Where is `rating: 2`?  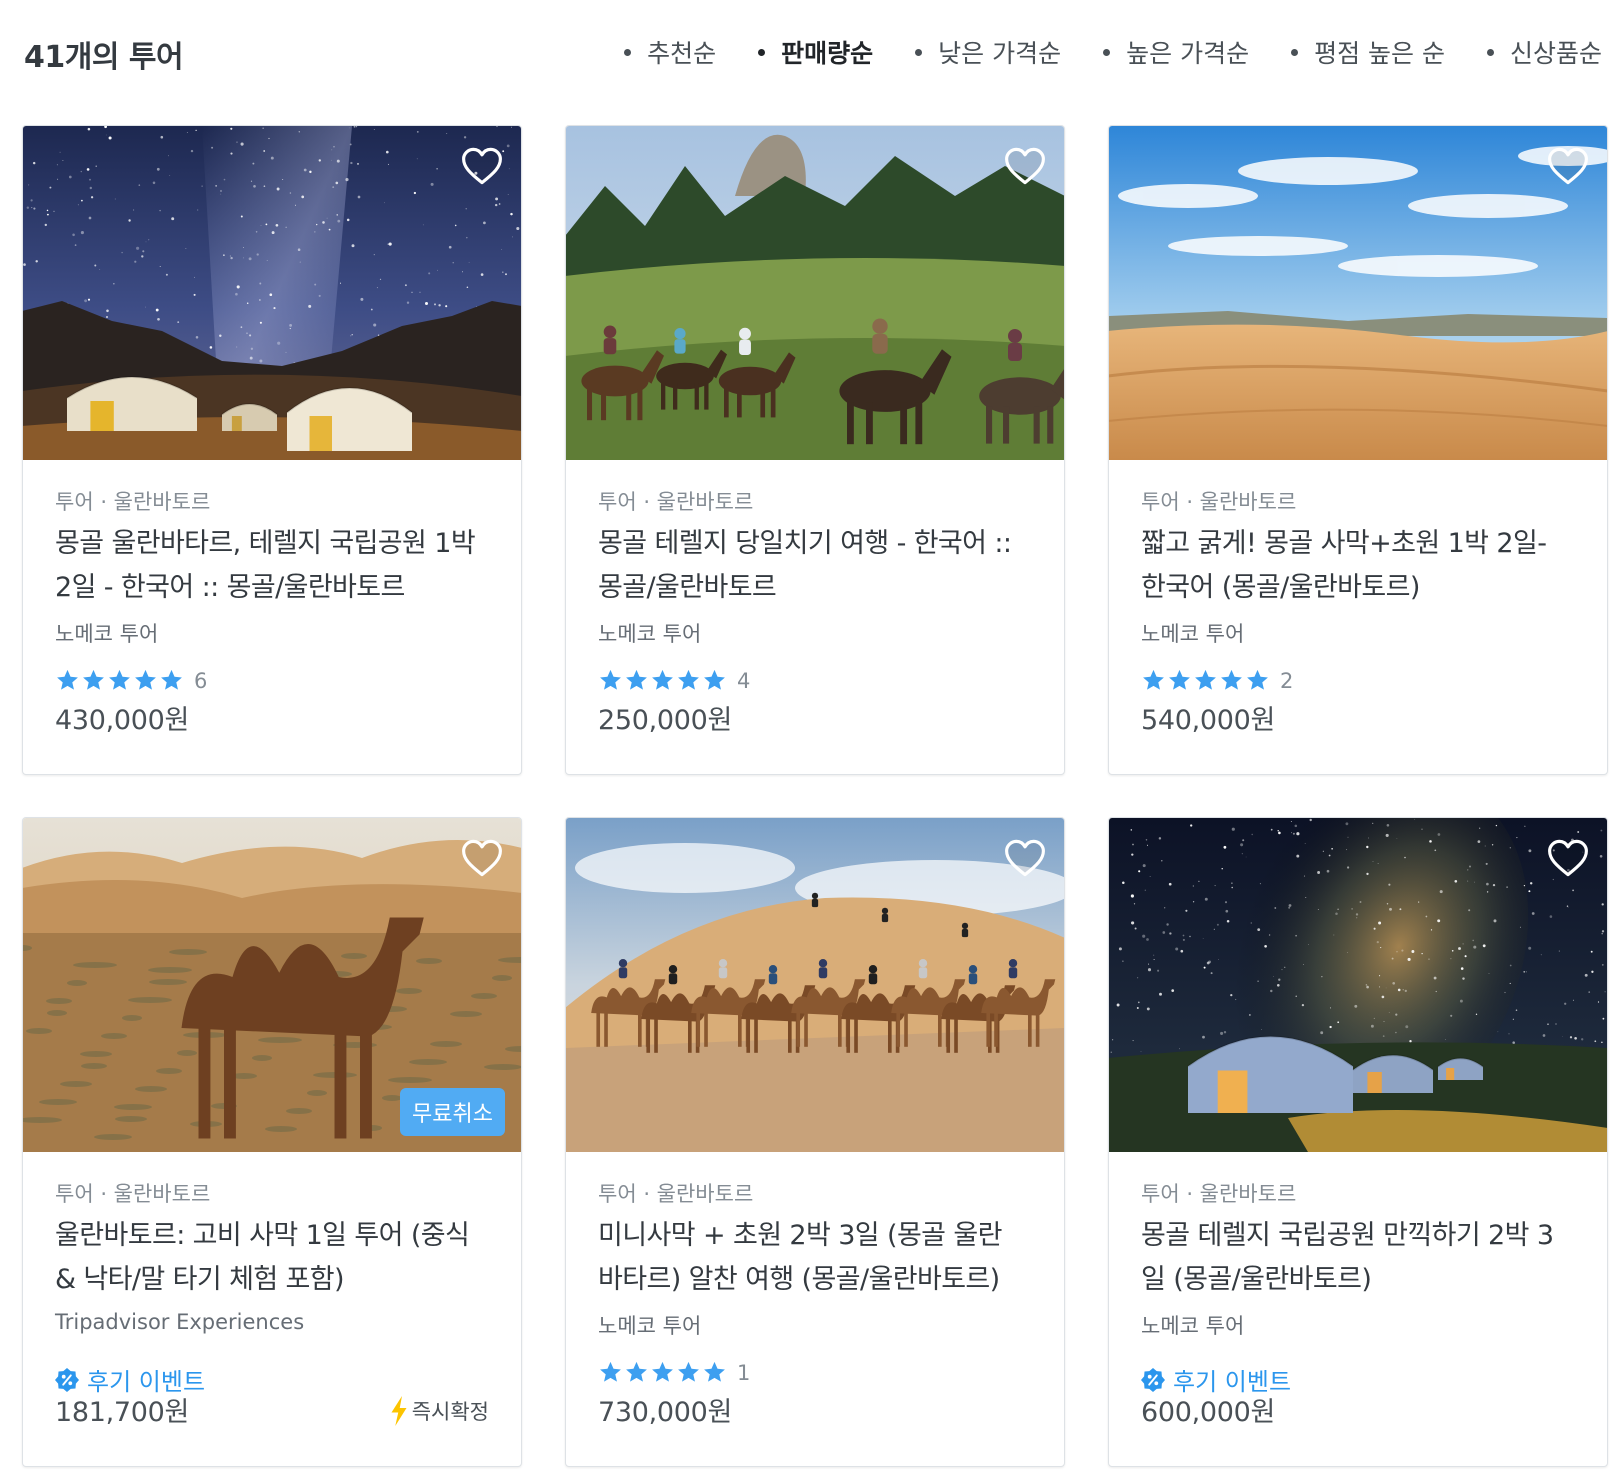 rating: 2 is located at coordinates (1217, 680).